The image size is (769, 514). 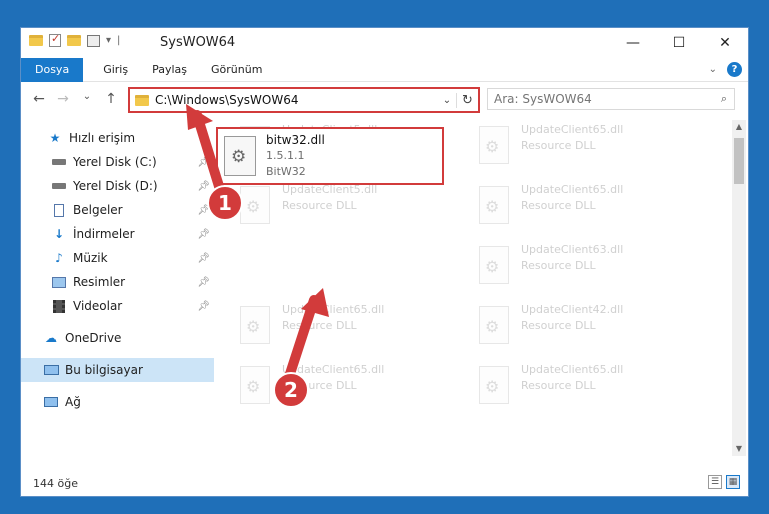 What do you see at coordinates (739, 449) in the screenshot?
I see `scroll-down-icon: ▼` at bounding box center [739, 449].